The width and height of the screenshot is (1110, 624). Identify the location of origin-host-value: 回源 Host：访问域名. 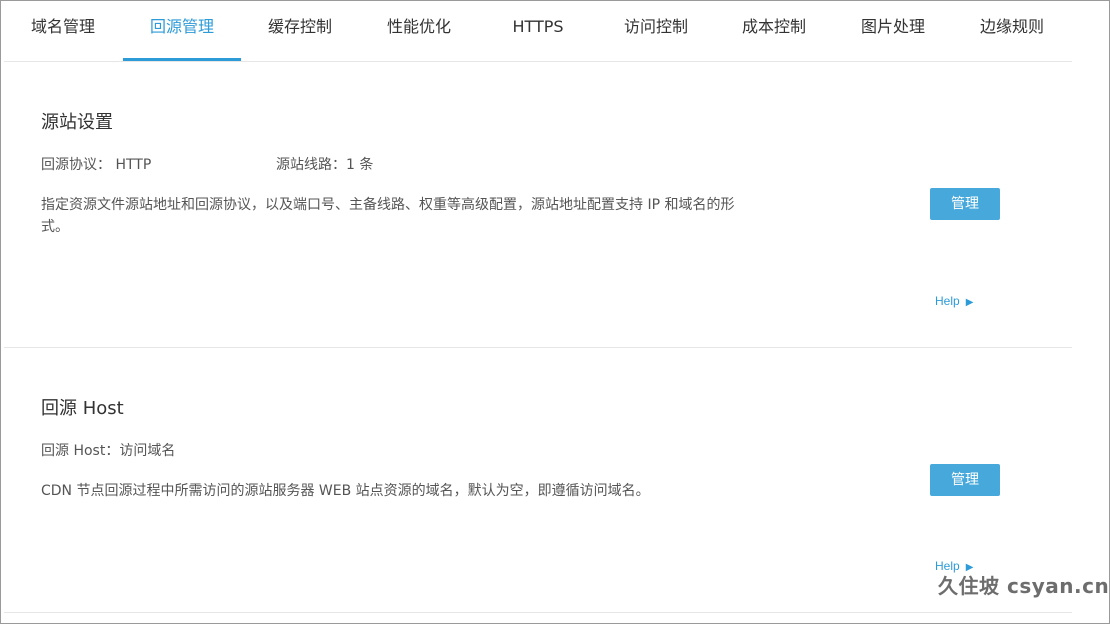
(108, 451).